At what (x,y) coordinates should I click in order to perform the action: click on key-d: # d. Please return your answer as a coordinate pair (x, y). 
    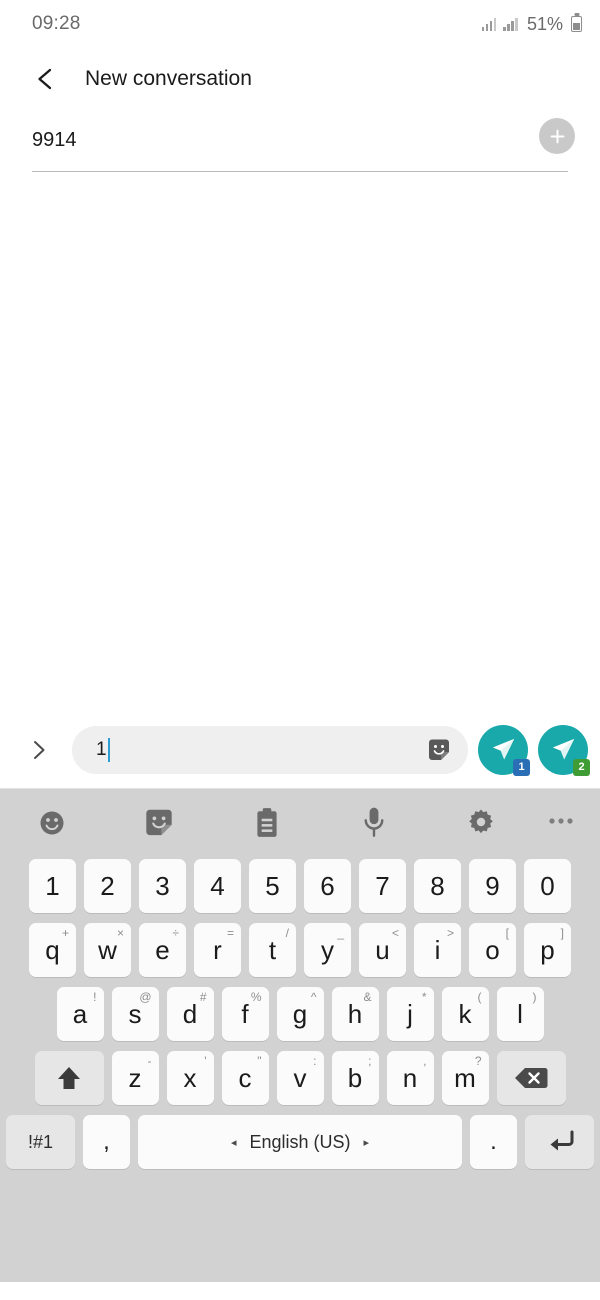
    Looking at the image, I should click on (190, 1014).